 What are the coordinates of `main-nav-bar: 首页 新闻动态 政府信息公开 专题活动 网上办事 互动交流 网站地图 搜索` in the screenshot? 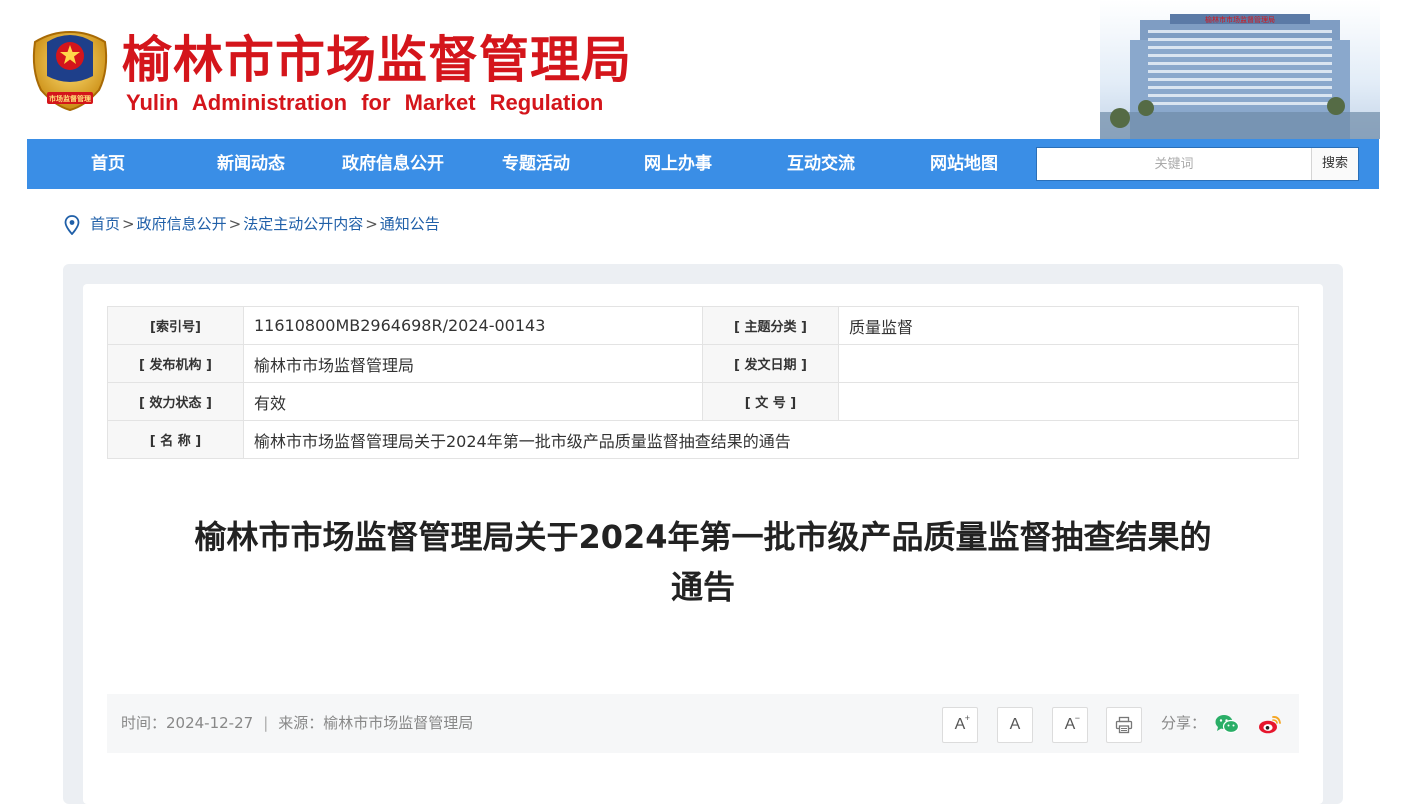 It's located at (703, 164).